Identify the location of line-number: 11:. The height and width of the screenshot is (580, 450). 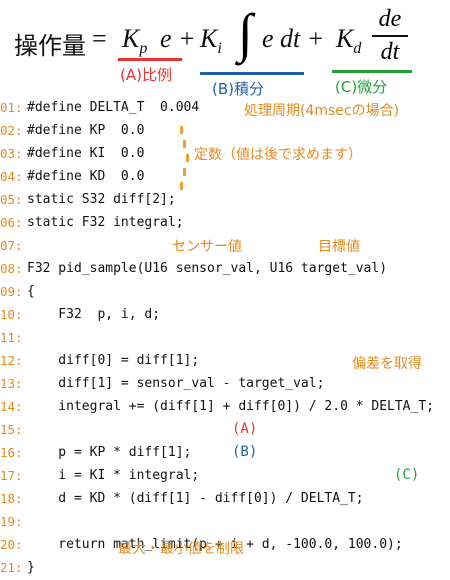
(11, 337).